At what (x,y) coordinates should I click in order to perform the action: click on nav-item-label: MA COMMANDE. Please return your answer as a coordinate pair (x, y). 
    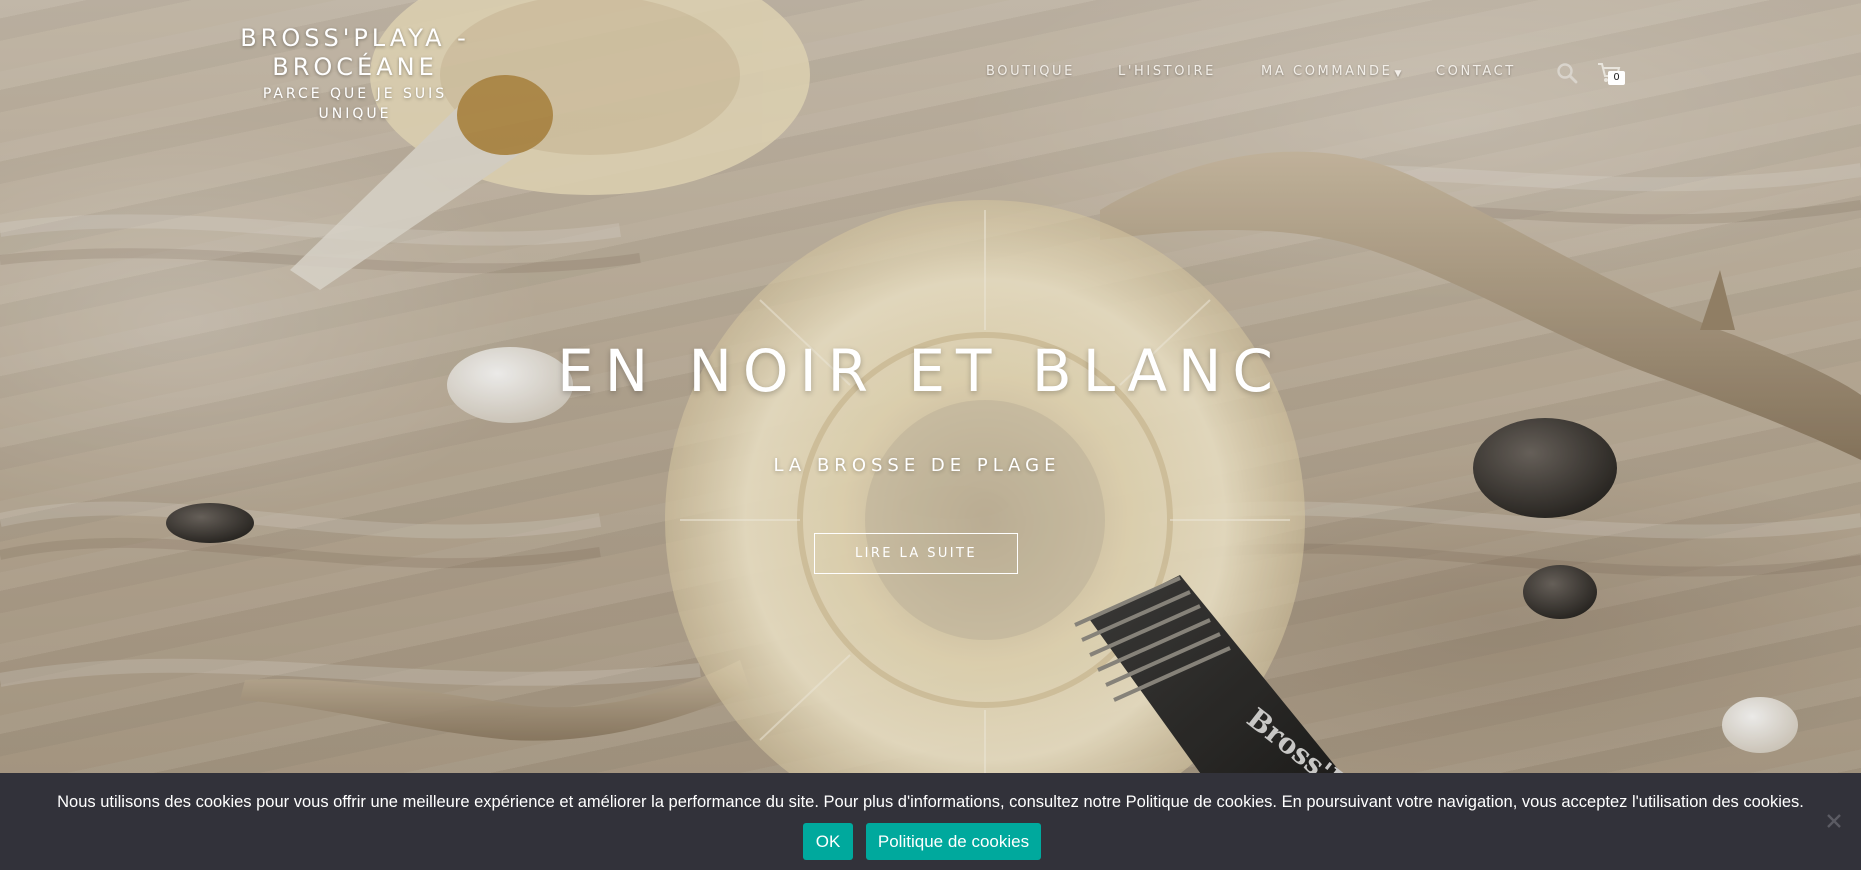
    Looking at the image, I should click on (1327, 71).